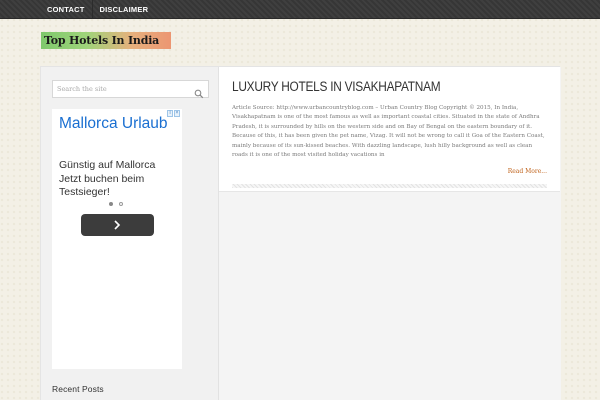  I want to click on top-navigation-bar: CONTACT DISCLAIMER, so click(300, 9).